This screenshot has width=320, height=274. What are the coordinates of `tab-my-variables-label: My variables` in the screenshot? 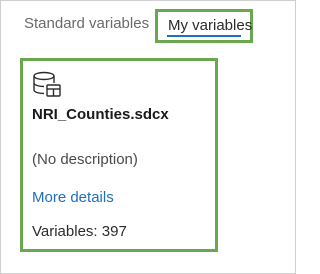 It's located at (210, 25).